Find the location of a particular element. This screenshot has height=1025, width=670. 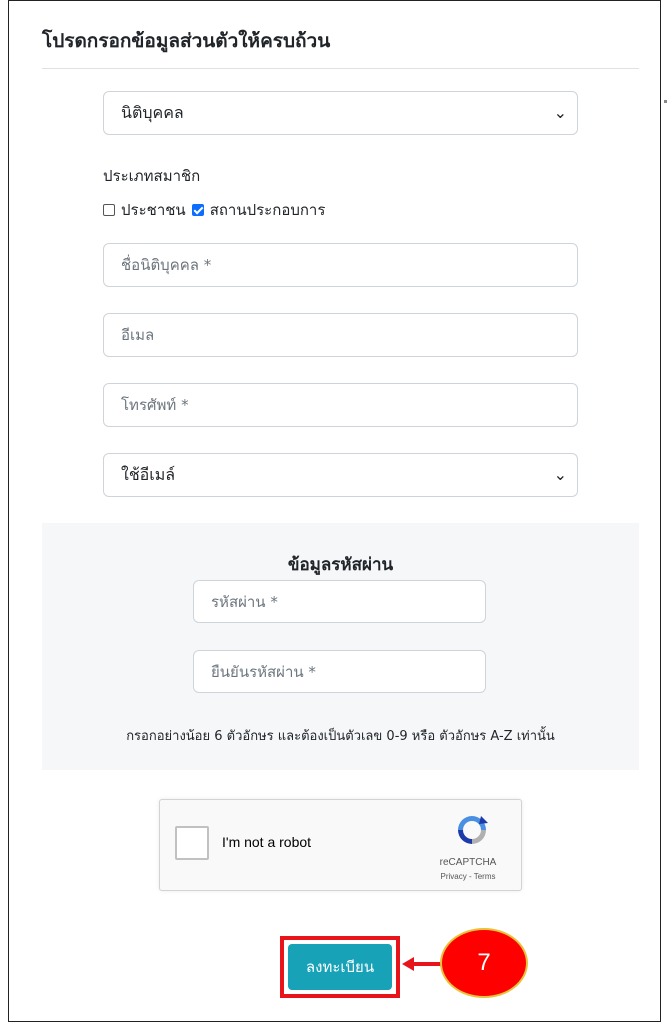

register-button: ลงทะเบียน is located at coordinates (340, 967).